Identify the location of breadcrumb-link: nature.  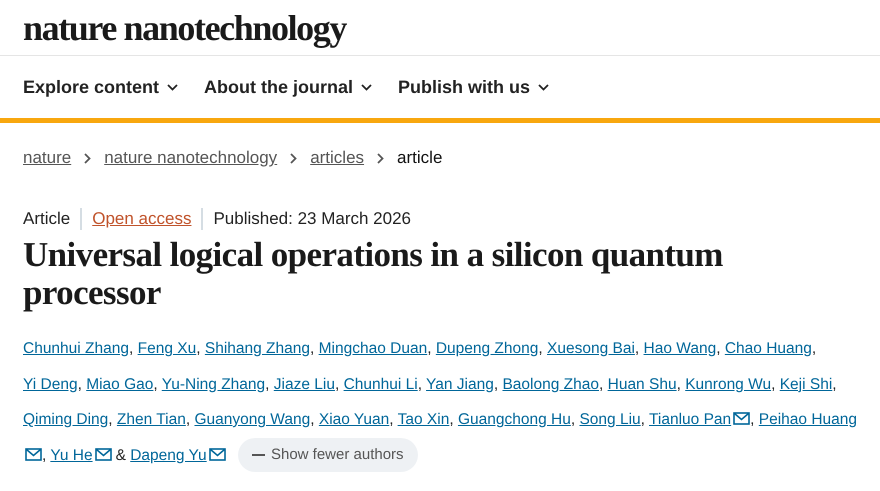
(47, 158).